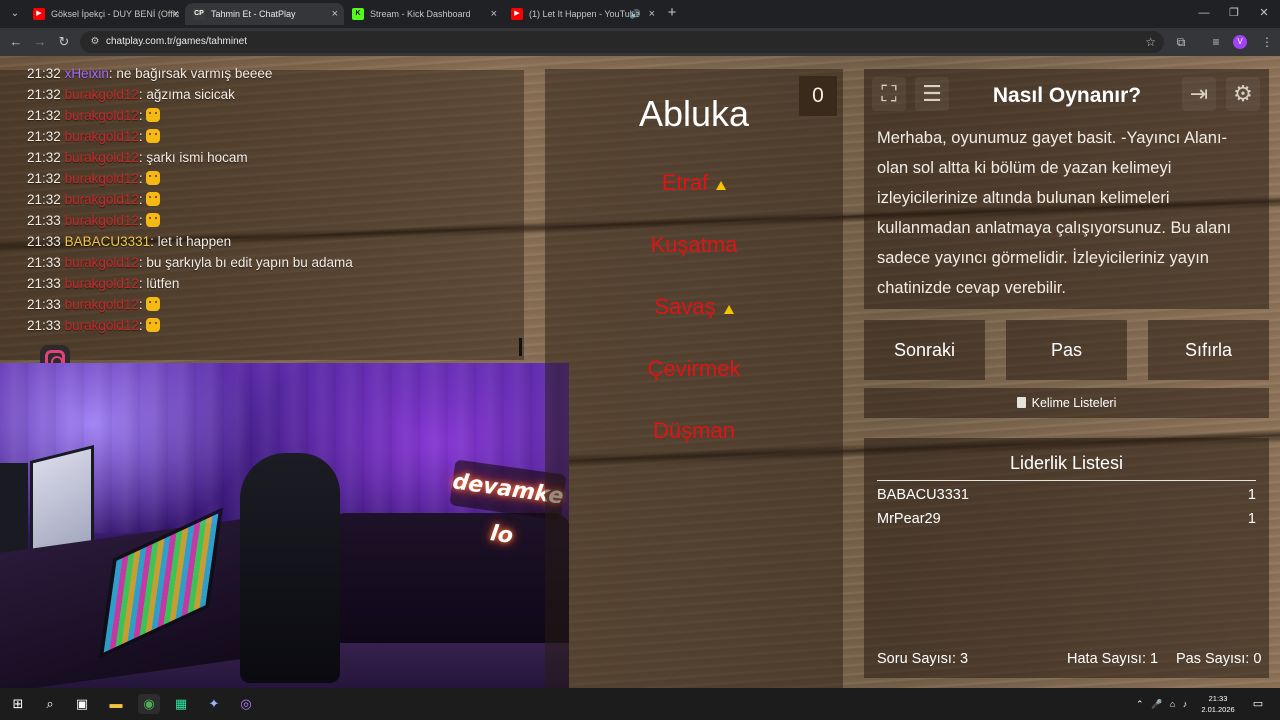  What do you see at coordinates (94, 137) in the screenshot?
I see `chat-message: 21:32 burakgold12:` at bounding box center [94, 137].